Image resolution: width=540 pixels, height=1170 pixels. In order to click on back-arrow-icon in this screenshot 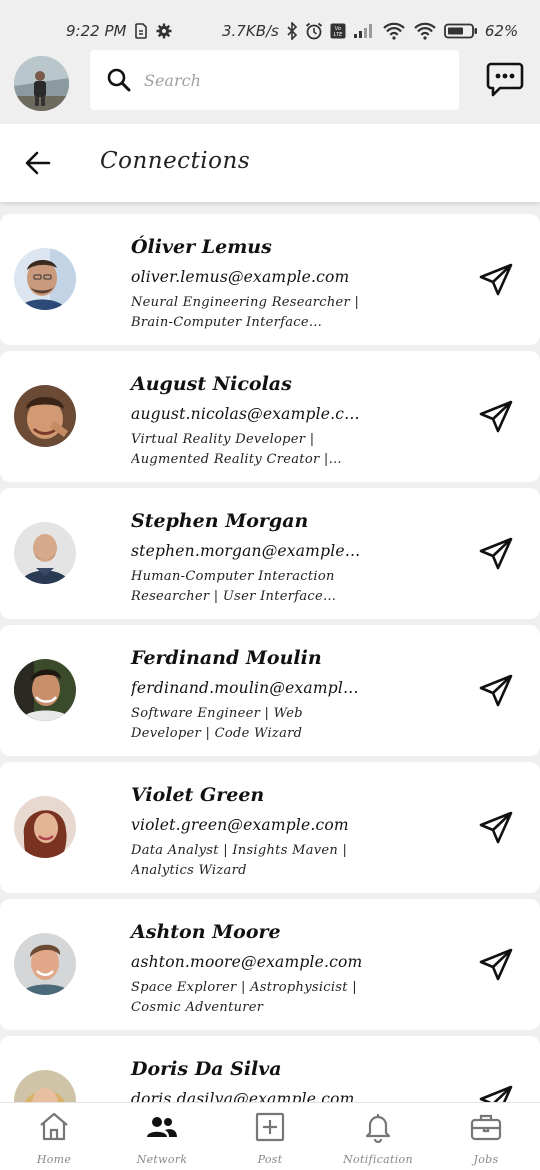, I will do `click(38, 166)`.